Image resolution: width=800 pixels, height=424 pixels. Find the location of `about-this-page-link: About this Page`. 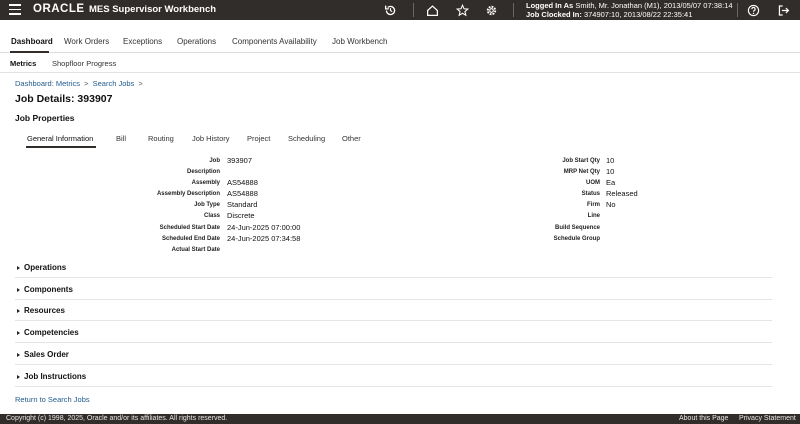

about-this-page-link: About this Page is located at coordinates (703, 418).